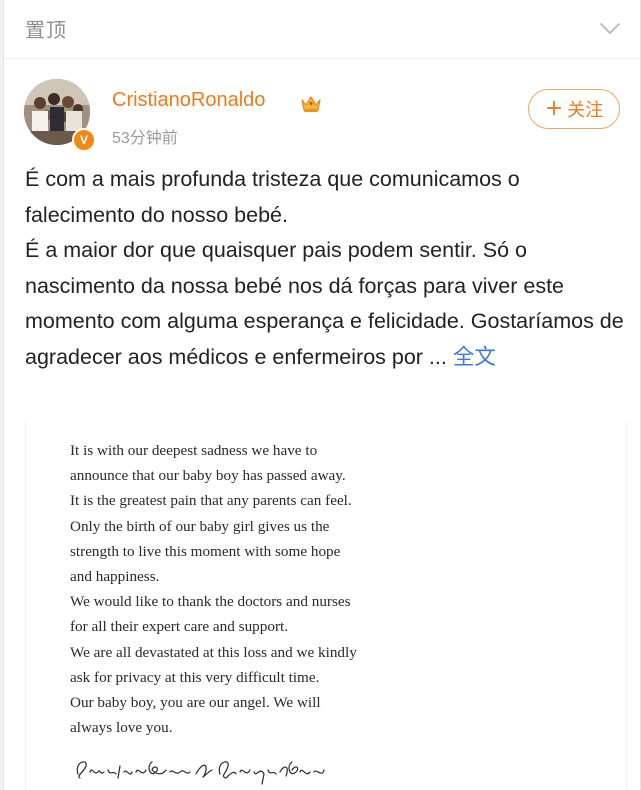  What do you see at coordinates (84, 140) in the screenshot?
I see `verified-v-icon: V` at bounding box center [84, 140].